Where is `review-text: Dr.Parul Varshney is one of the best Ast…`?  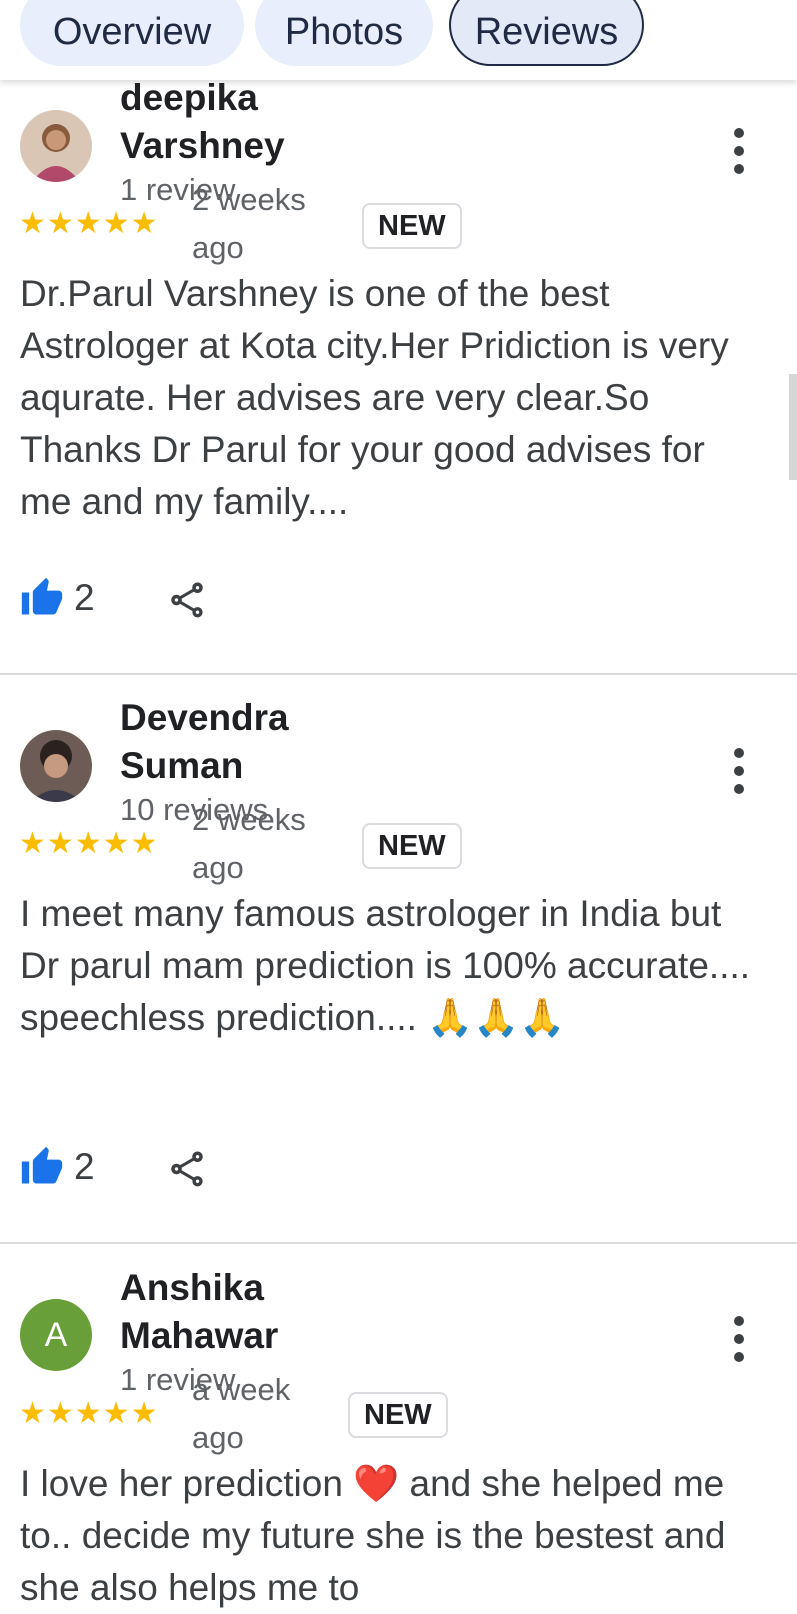 review-text: Dr.Parul Varshney is one of the best Ast… is located at coordinates (374, 397).